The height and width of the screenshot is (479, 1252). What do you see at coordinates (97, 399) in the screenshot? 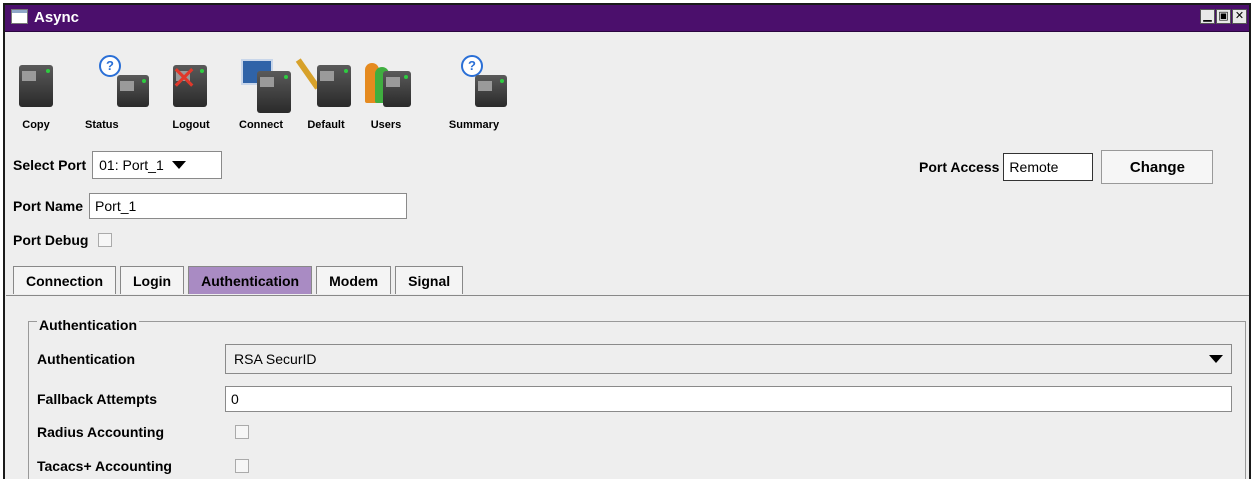
I see `fallback-attempts-label: Fallback Attempts` at bounding box center [97, 399].